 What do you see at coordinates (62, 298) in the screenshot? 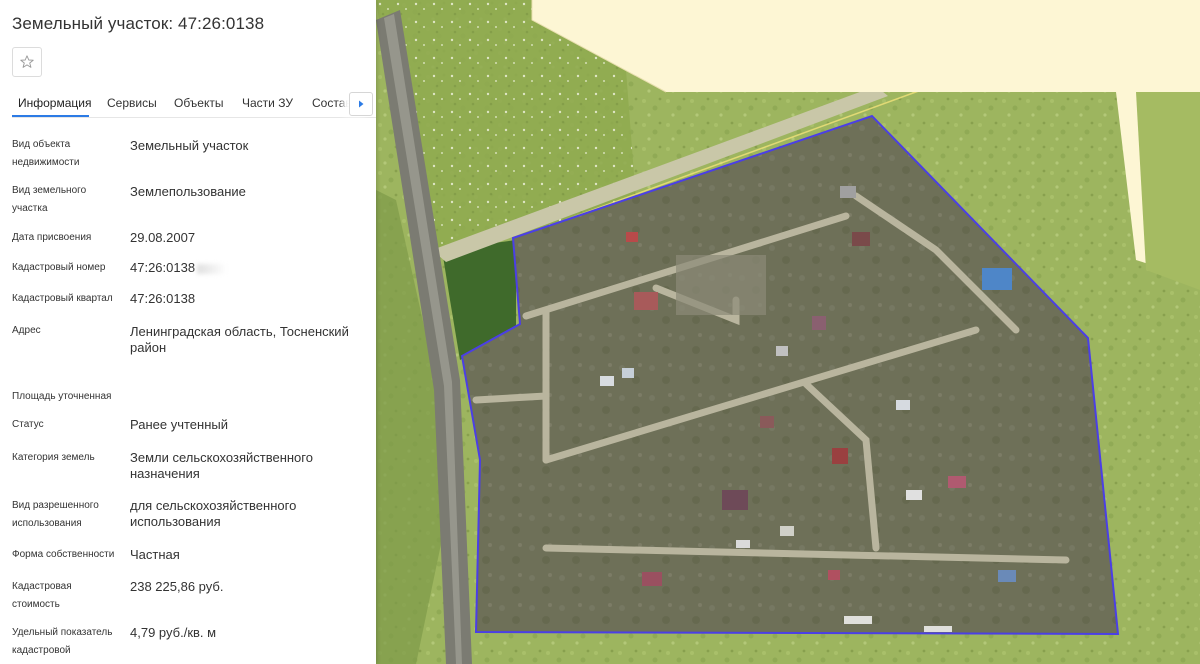
I see `property-label: Кадастровый квартал` at bounding box center [62, 298].